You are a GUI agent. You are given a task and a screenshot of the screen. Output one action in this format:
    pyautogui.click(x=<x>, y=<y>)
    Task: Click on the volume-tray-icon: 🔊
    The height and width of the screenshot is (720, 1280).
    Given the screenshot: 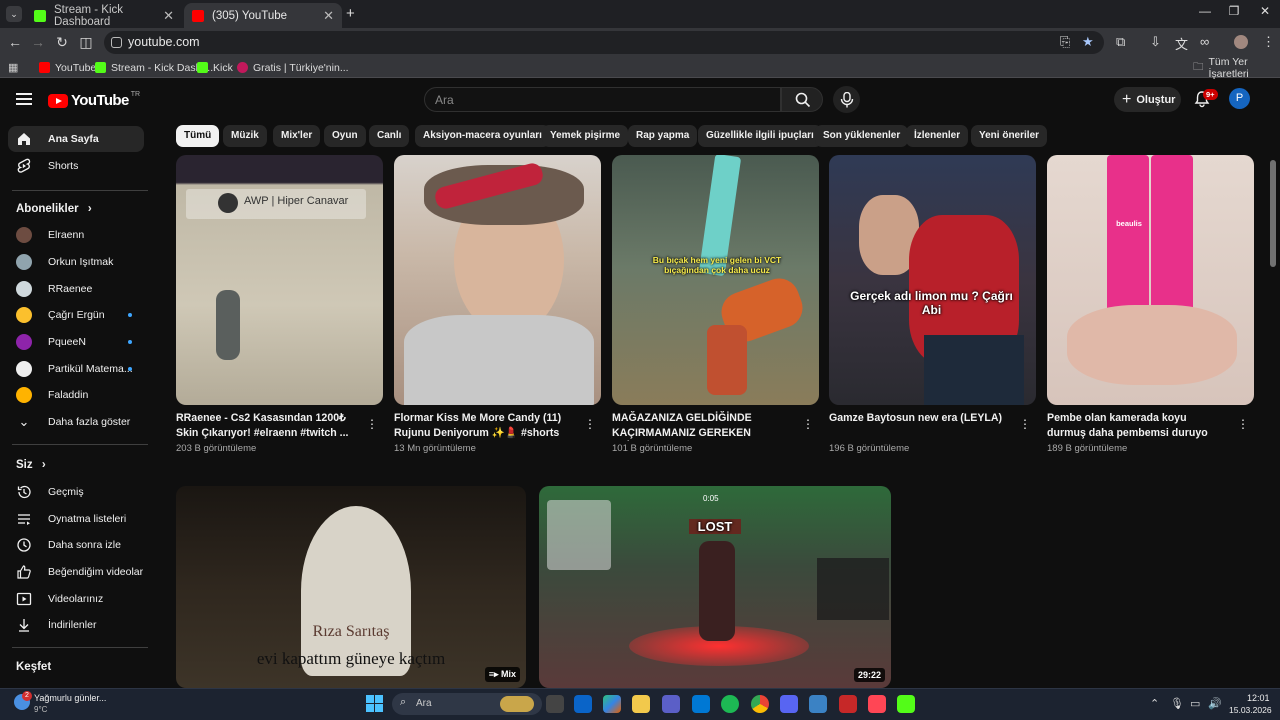 What is the action you would take?
    pyautogui.click(x=1215, y=703)
    